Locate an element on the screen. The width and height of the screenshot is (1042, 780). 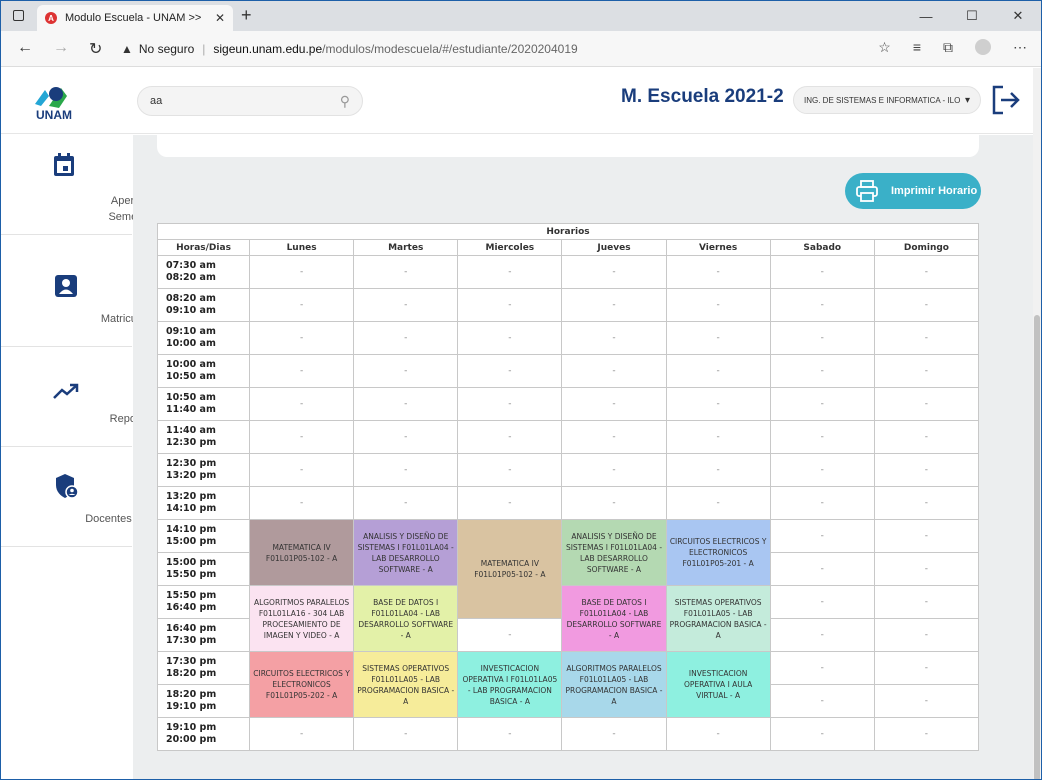
hour-start: 15:50 pm is located at coordinates (191, 595).